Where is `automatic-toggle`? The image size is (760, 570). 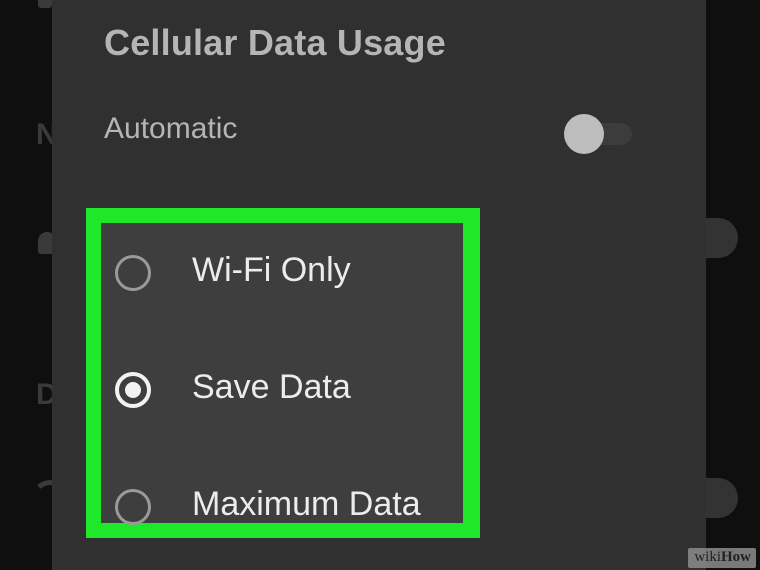
automatic-toggle is located at coordinates (598, 134).